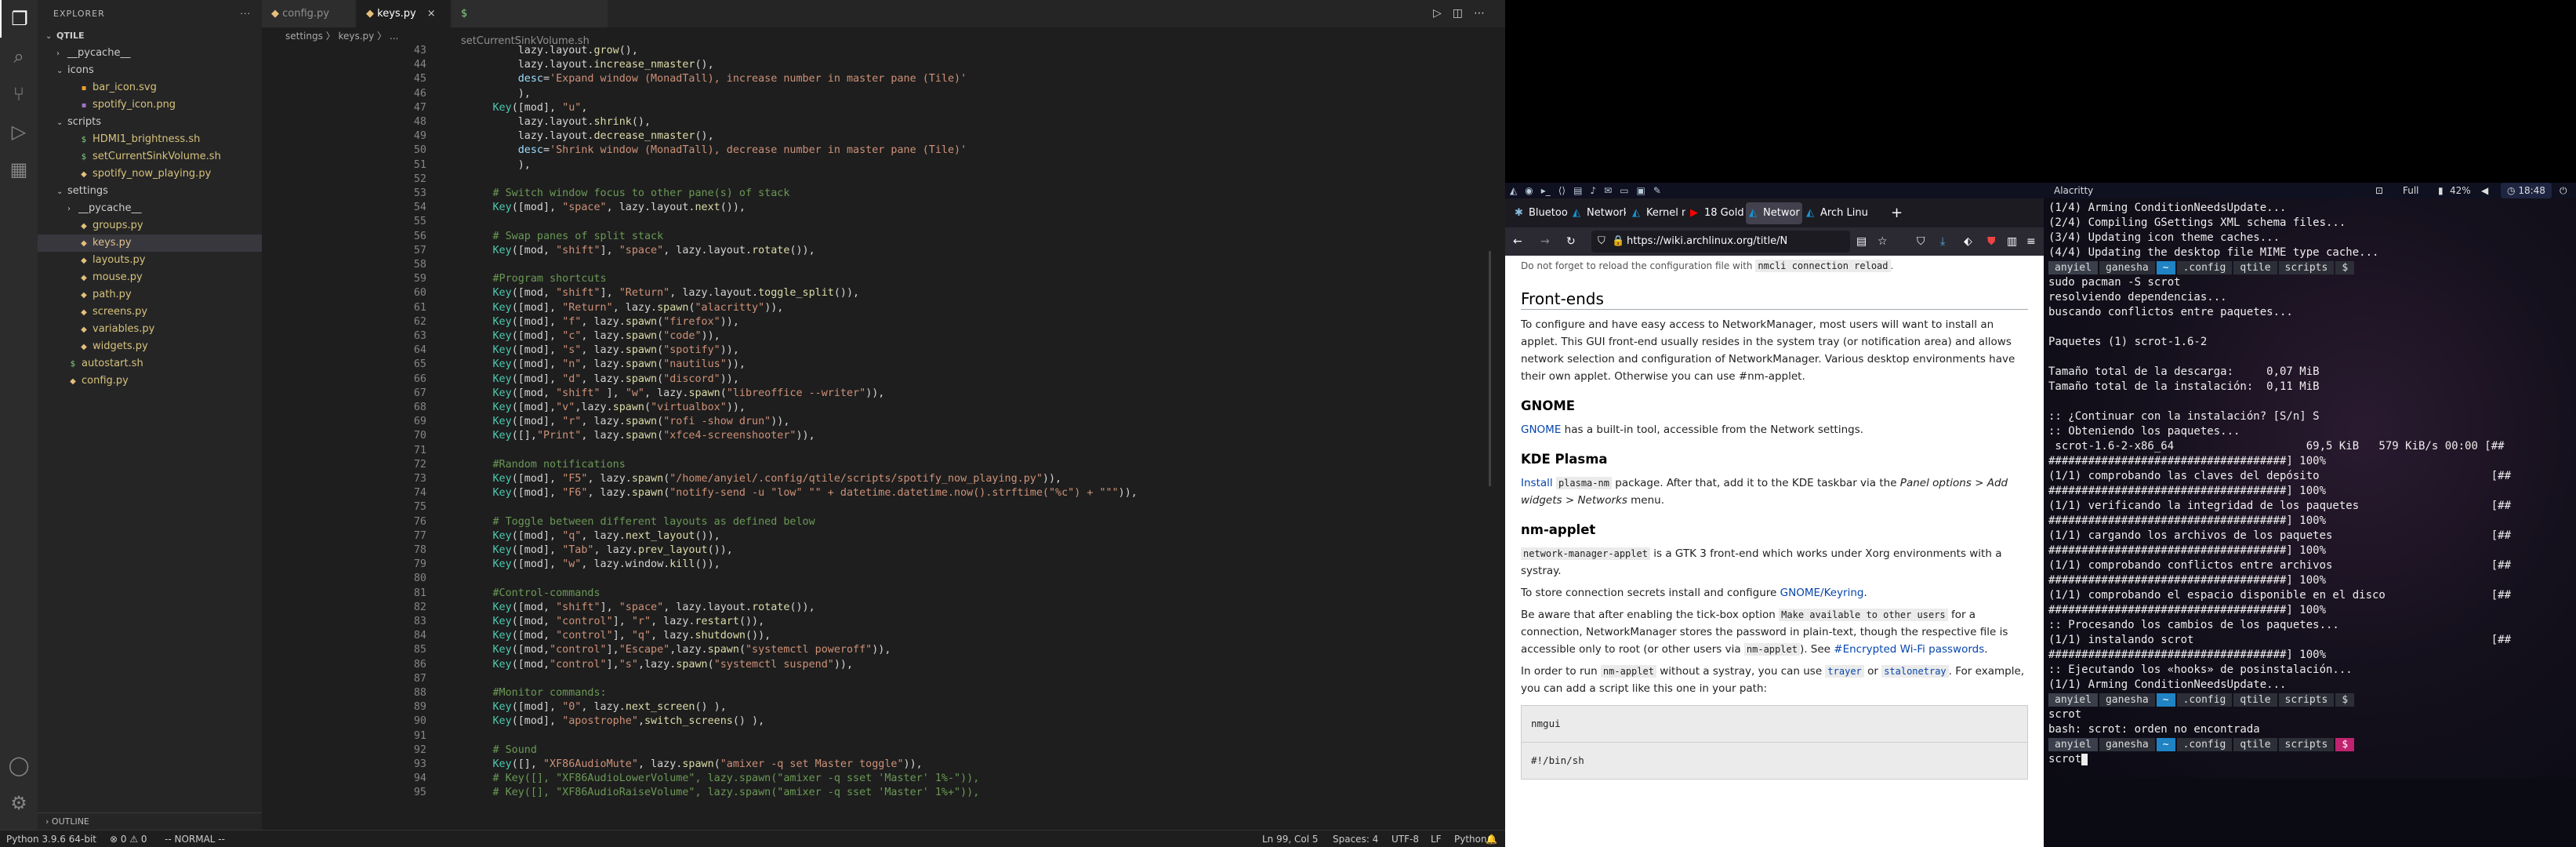  Describe the element at coordinates (1909, 649) in the screenshot. I see `encrypted-wifi-link: #Encrypted Wi-Fi passwords` at that location.